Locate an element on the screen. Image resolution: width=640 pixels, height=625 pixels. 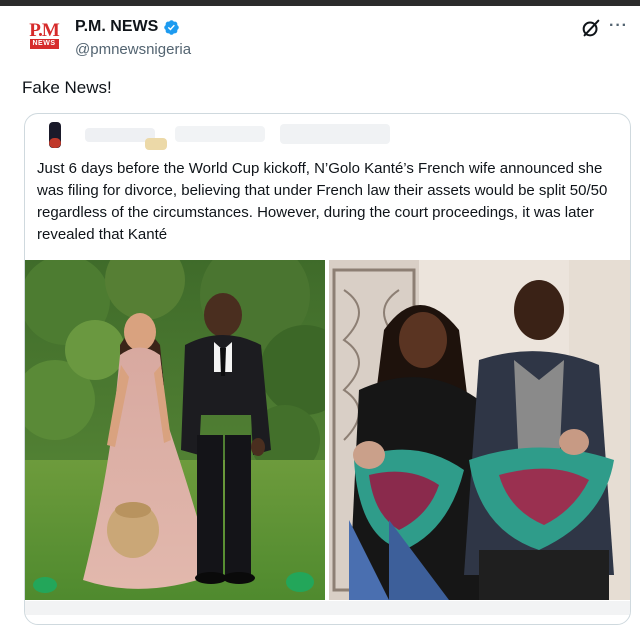
tweet-text: Fake News! is located at coordinates (67, 87).